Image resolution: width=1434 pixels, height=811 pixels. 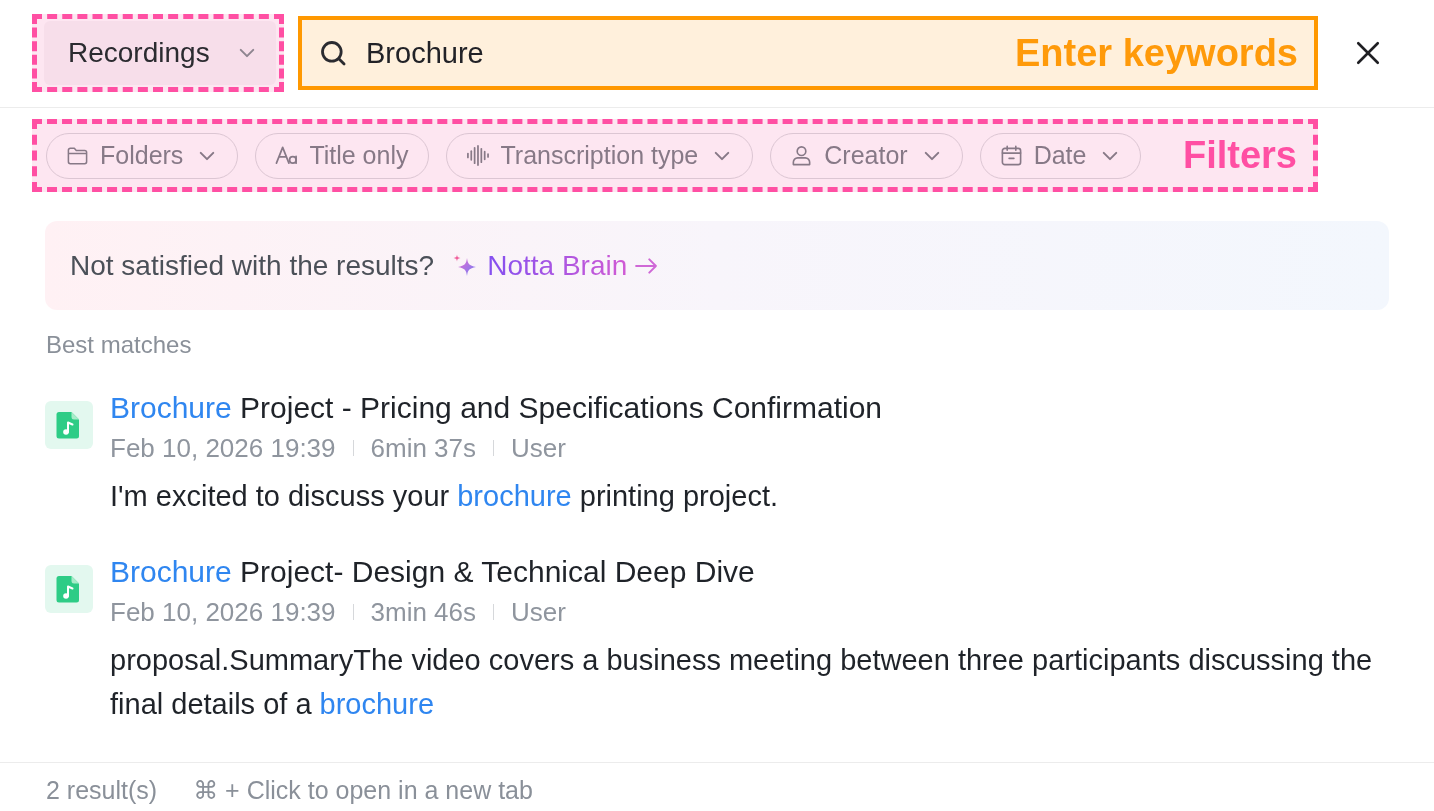 I want to click on shortcut-hint: ⌘ + Click to open in a new tab, so click(x=363, y=790).